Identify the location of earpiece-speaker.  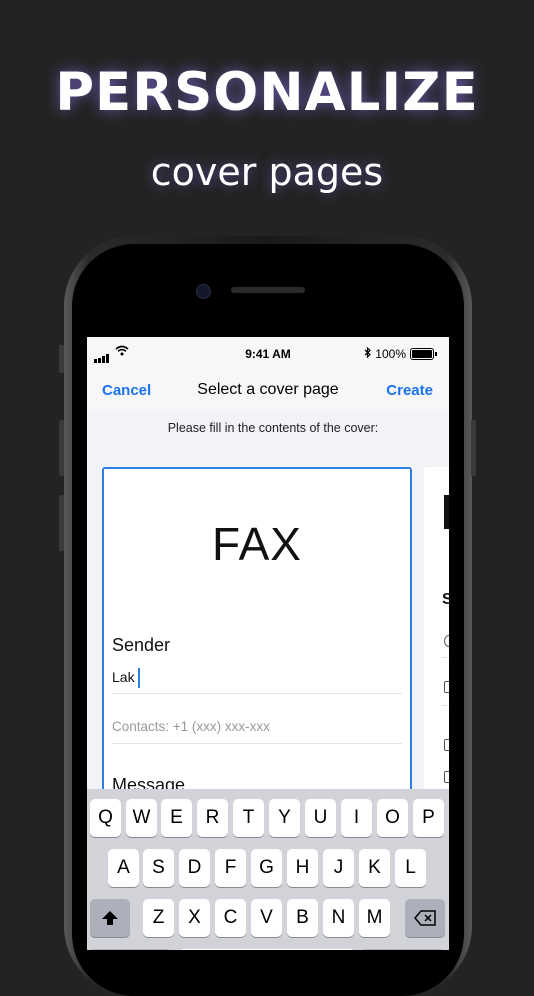
(268, 290).